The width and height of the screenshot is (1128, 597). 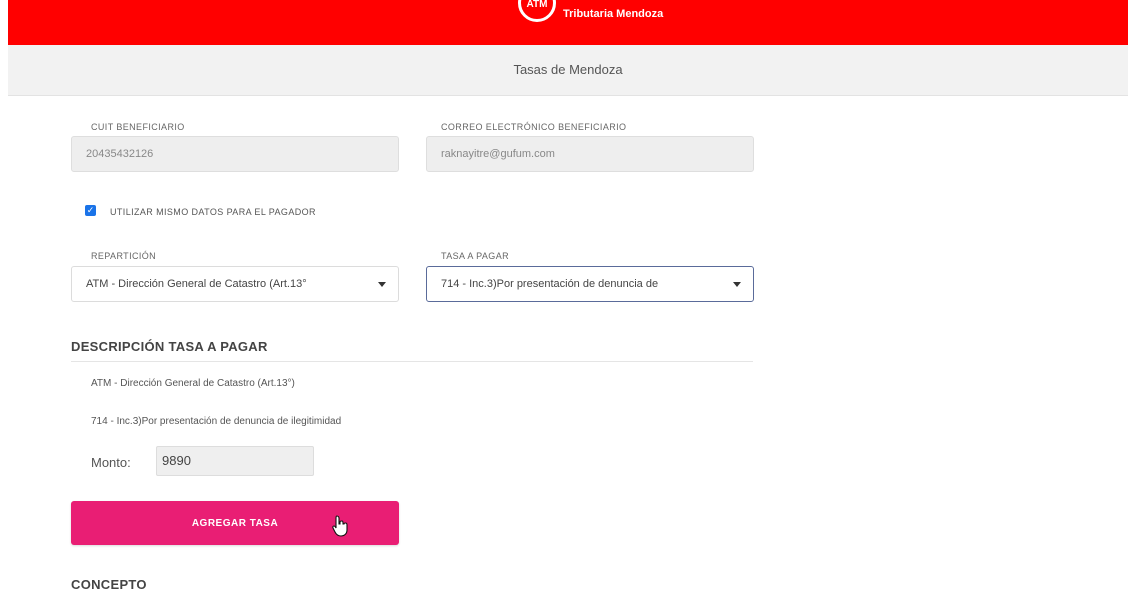 What do you see at coordinates (138, 127) in the screenshot?
I see `cuit-label: CUIT BENEFICIARIO` at bounding box center [138, 127].